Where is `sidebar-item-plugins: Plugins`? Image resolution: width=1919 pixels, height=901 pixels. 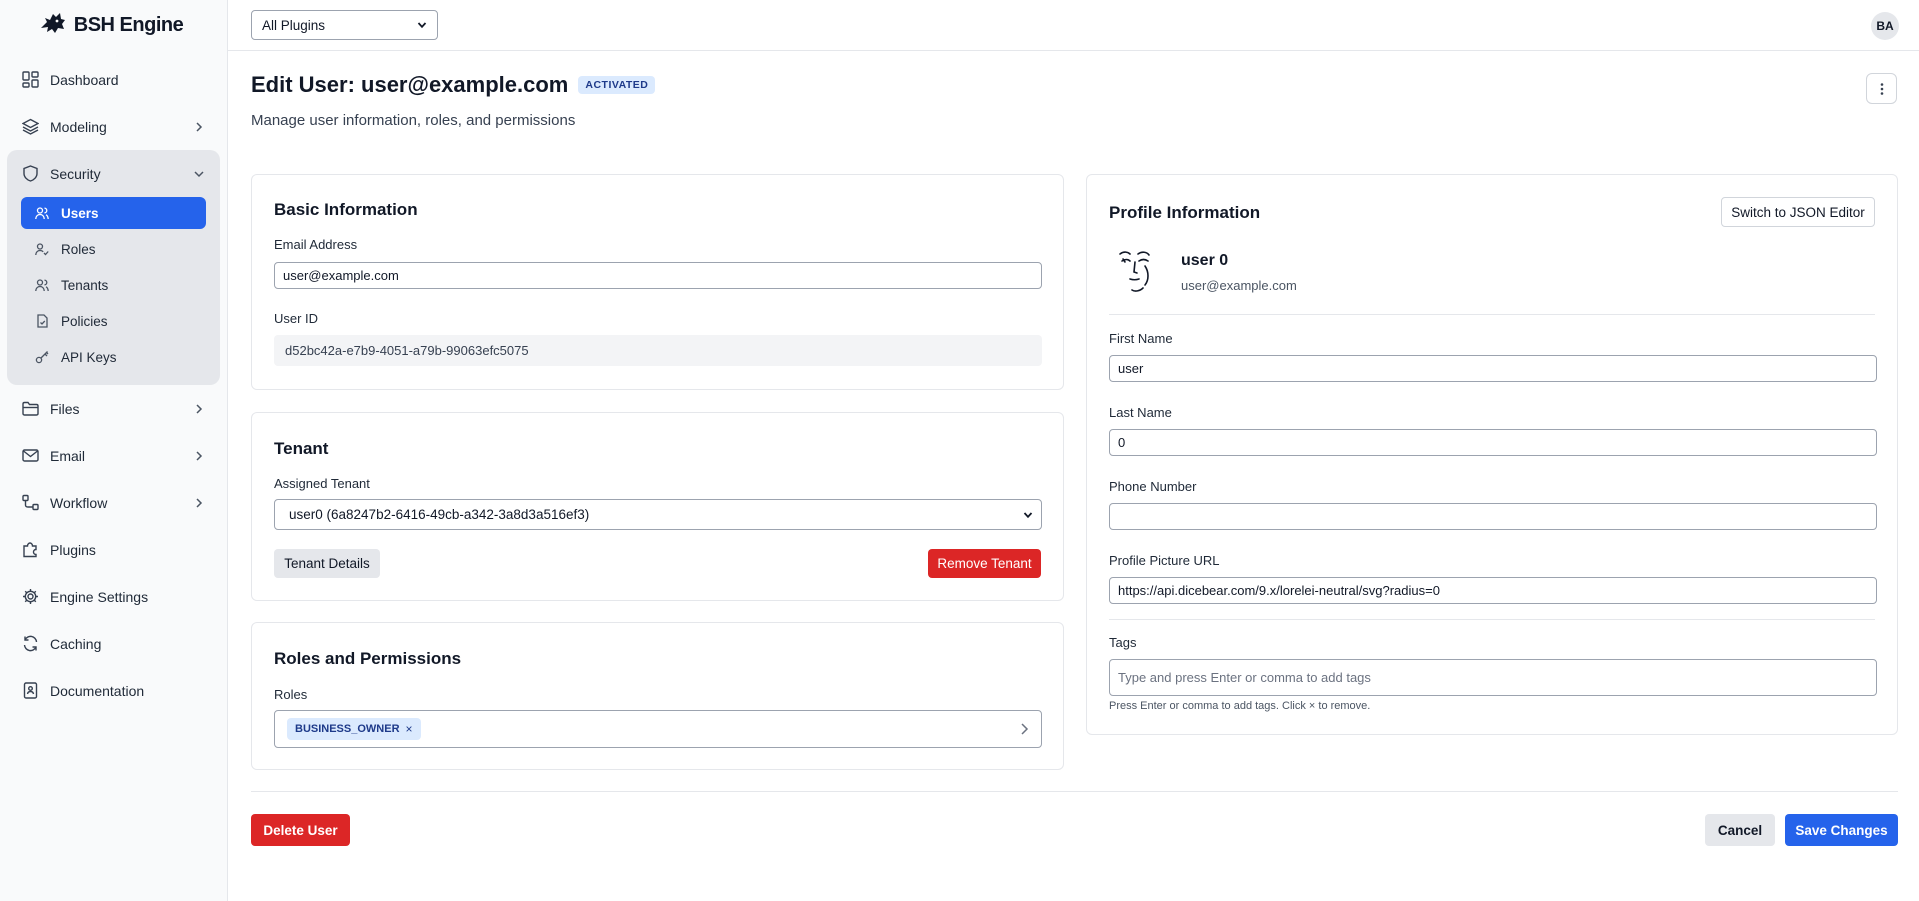
sidebar-item-plugins: Plugins is located at coordinates (113, 549).